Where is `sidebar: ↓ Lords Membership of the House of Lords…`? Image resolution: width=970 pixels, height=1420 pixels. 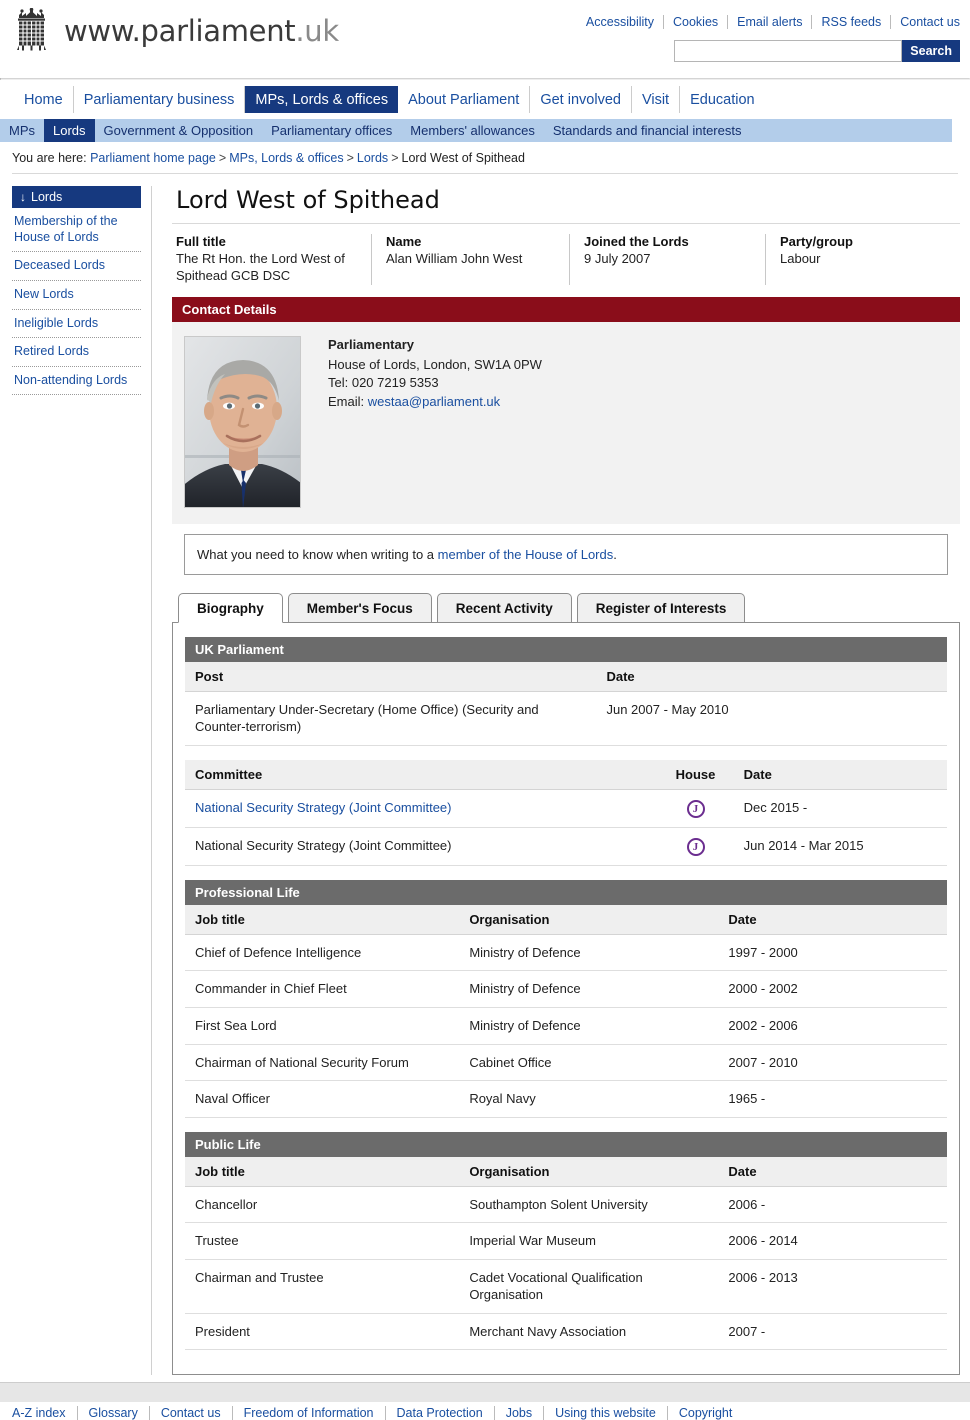
sidebar: ↓ Lords Membership of the House of Lords… is located at coordinates (82, 781).